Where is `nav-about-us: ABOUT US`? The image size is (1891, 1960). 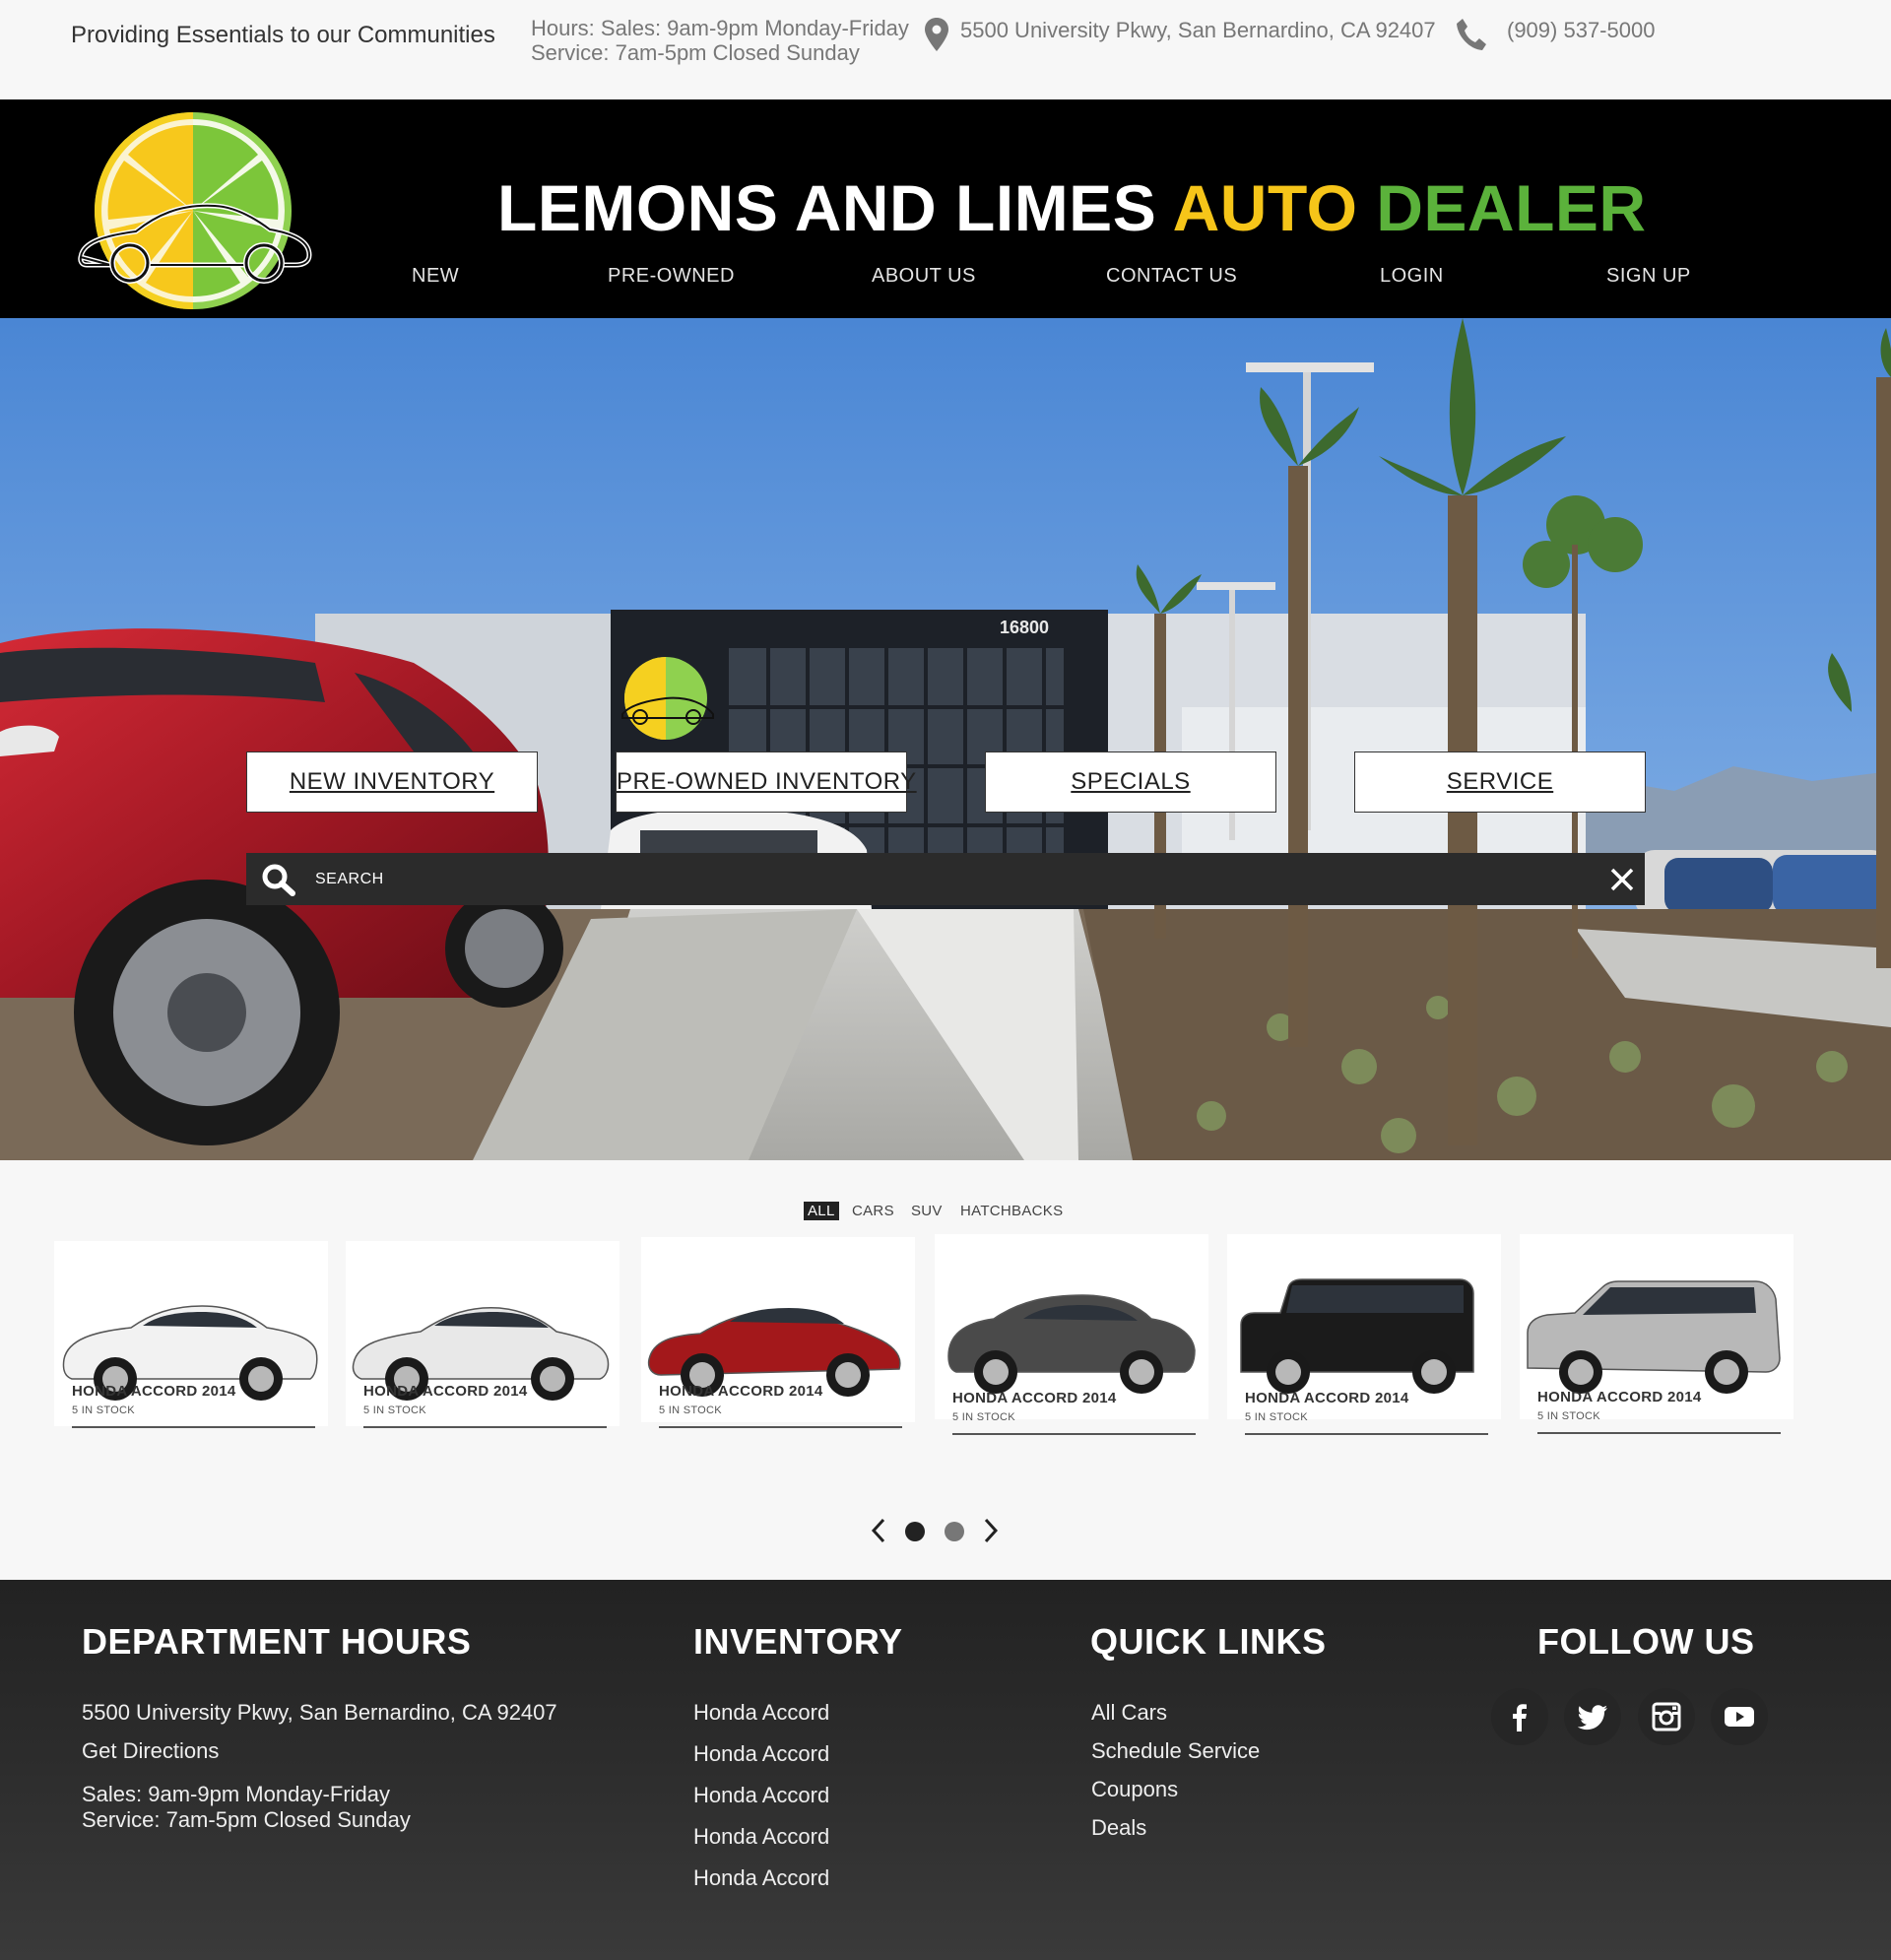
nav-about-us: ABOUT US is located at coordinates (924, 277).